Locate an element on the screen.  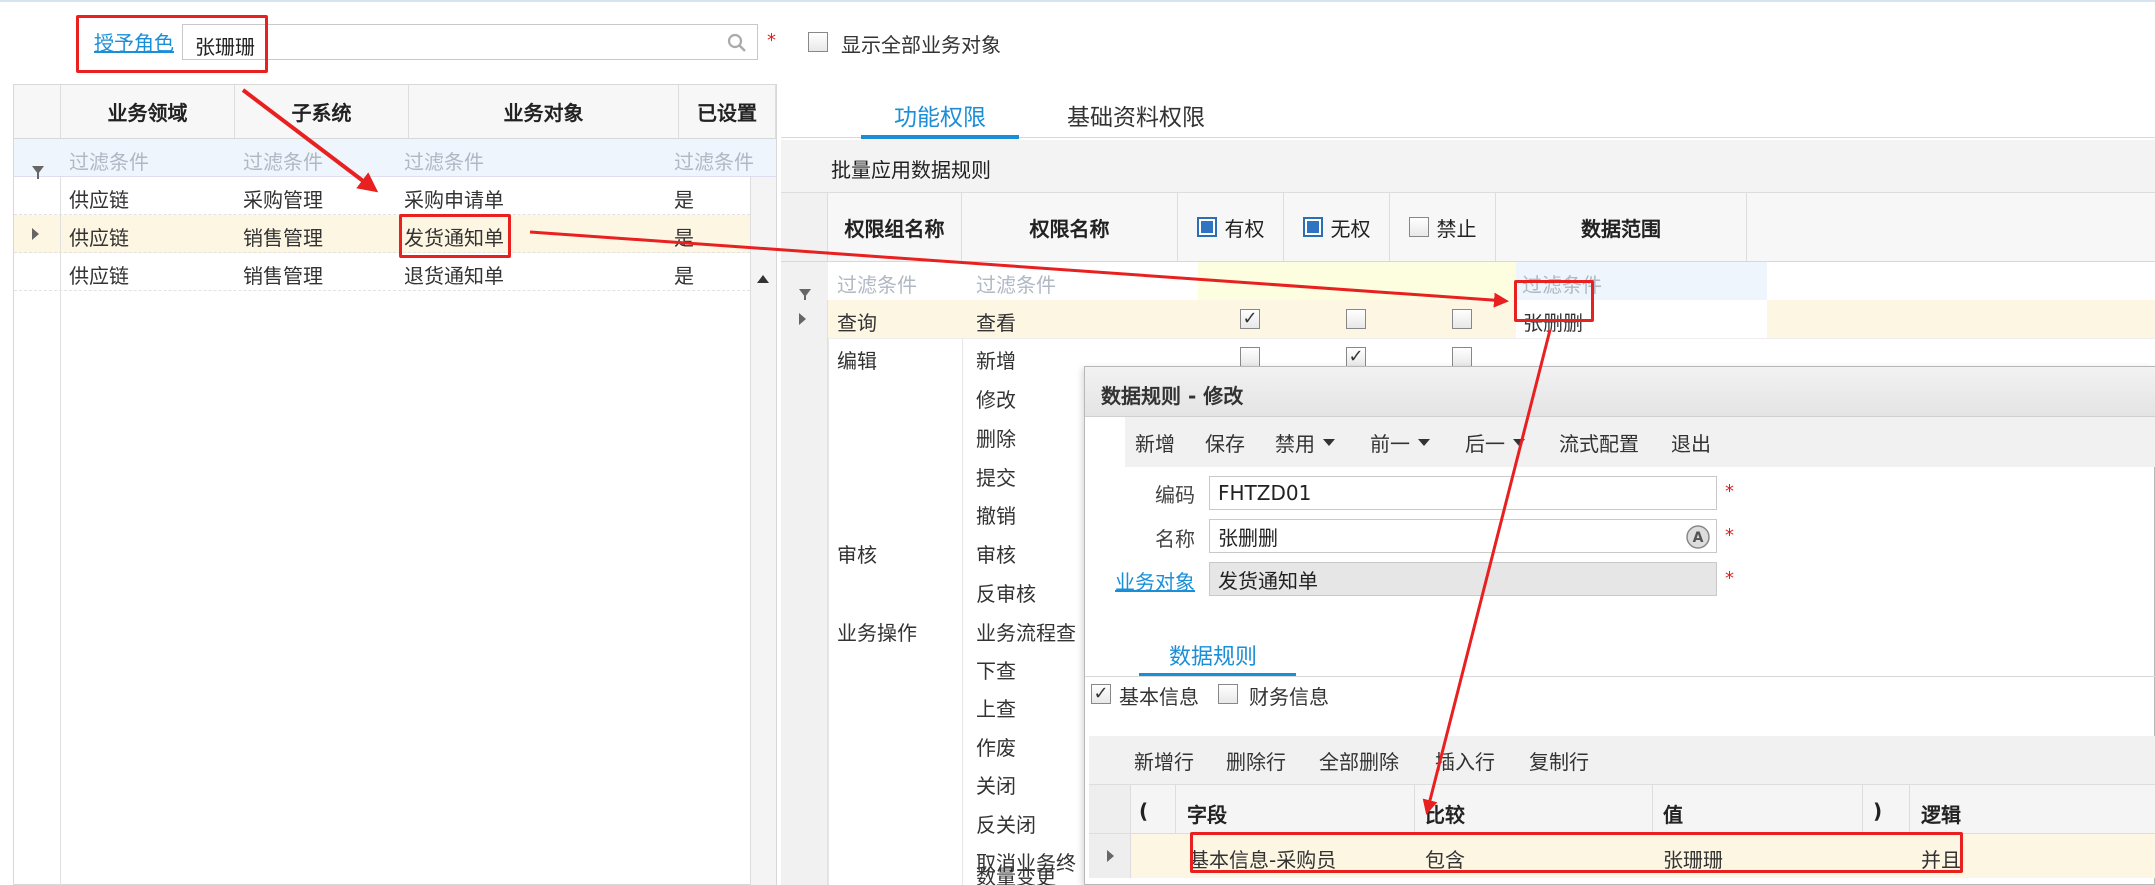
tab-function: 功能权限 is located at coordinates (940, 118).